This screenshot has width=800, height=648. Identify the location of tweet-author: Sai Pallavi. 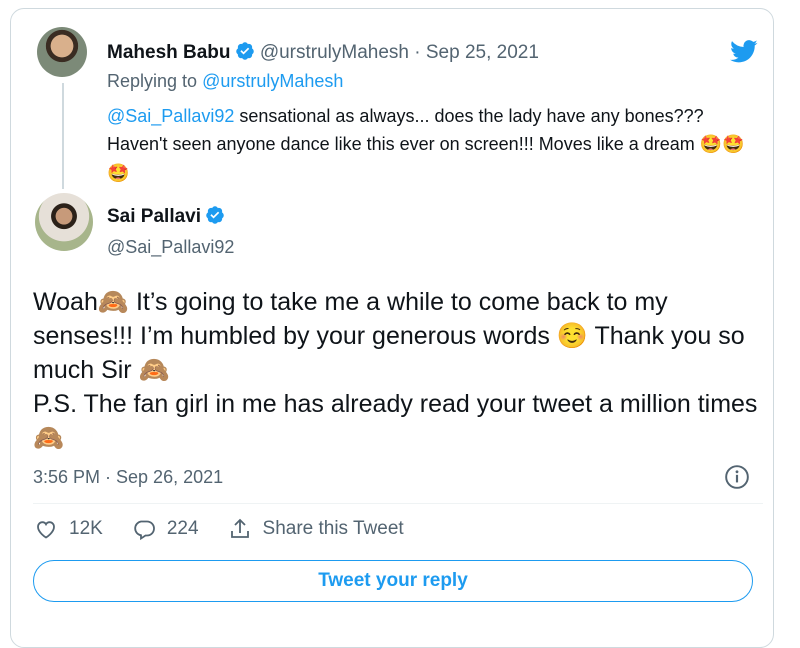
(166, 216).